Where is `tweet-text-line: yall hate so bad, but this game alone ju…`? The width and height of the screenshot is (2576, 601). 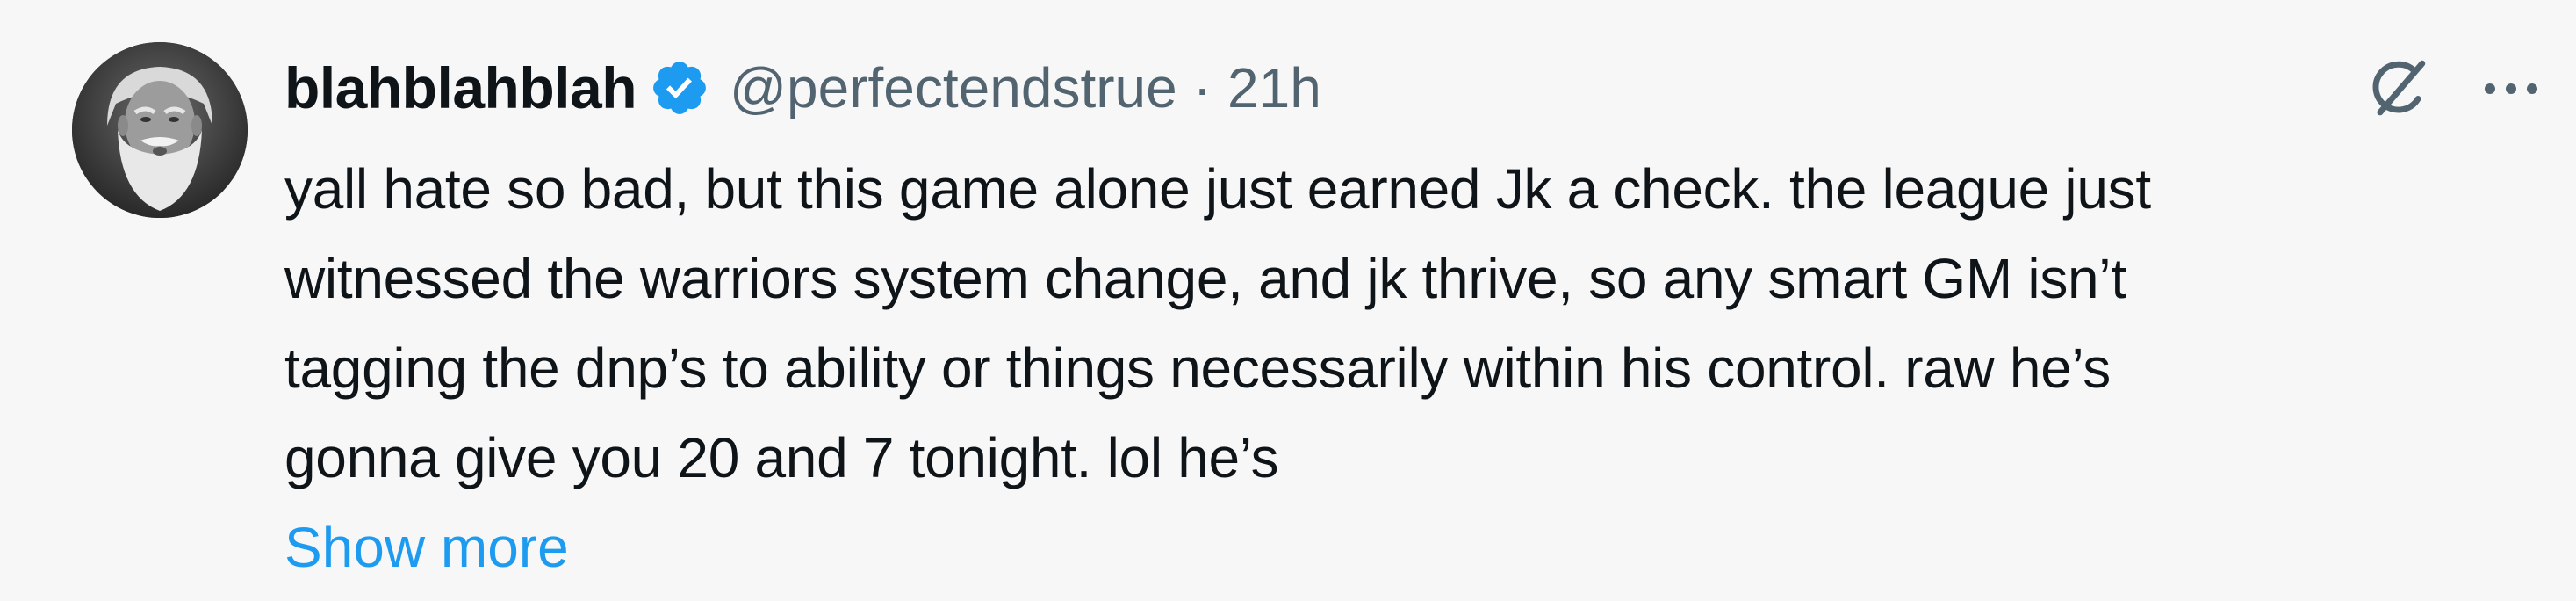 tweet-text-line: yall hate so bad, but this game alone ju… is located at coordinates (1217, 189).